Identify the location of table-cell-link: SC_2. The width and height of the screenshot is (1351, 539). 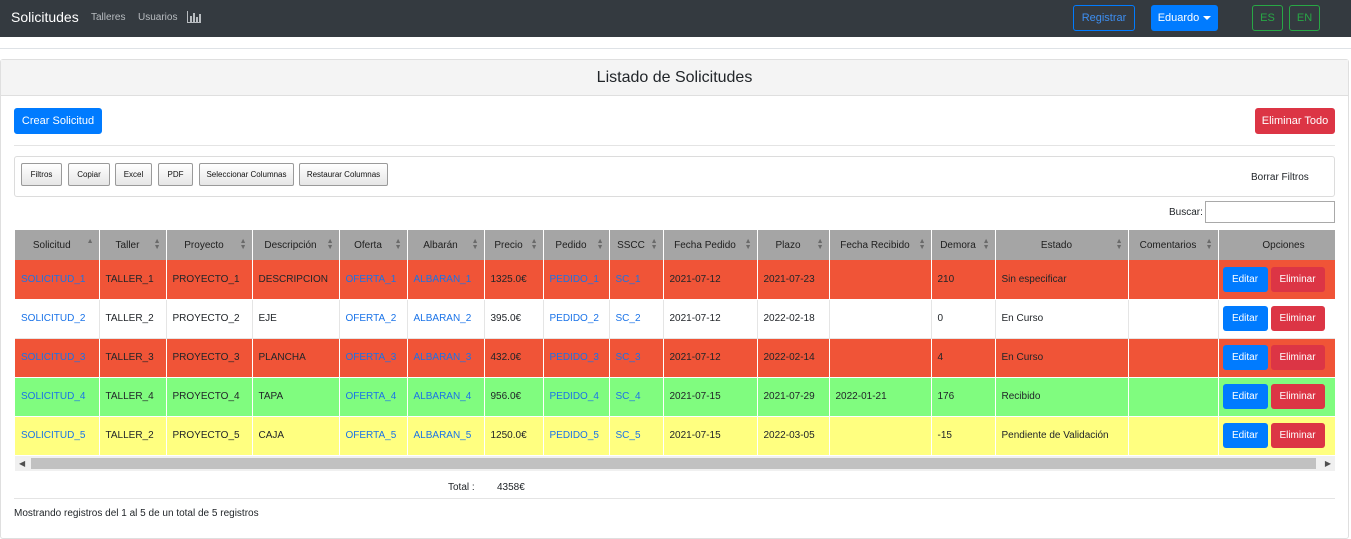
(636, 319).